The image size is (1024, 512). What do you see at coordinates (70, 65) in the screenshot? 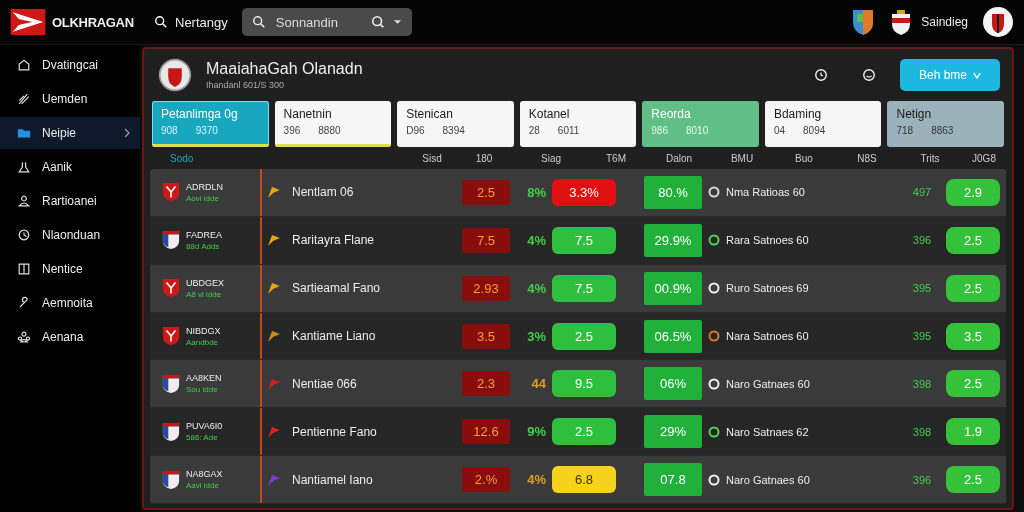
I see `sidebar-item: Dvatingcai` at bounding box center [70, 65].